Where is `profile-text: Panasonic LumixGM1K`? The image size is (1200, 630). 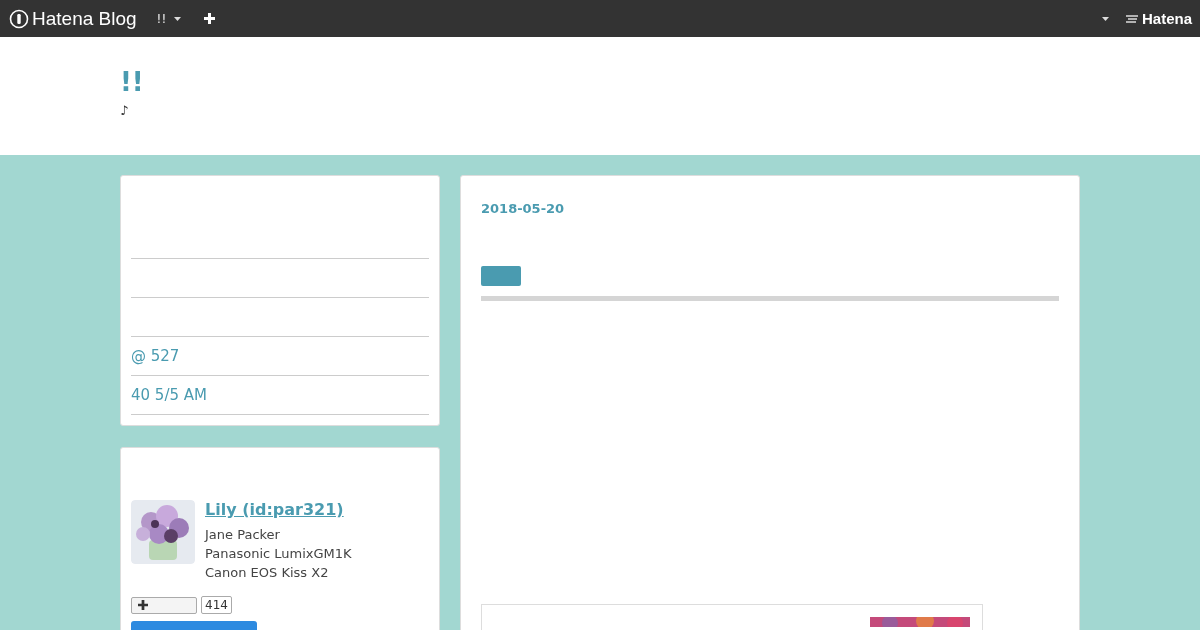
profile-text: Panasonic LumixGM1K is located at coordinates (278, 554).